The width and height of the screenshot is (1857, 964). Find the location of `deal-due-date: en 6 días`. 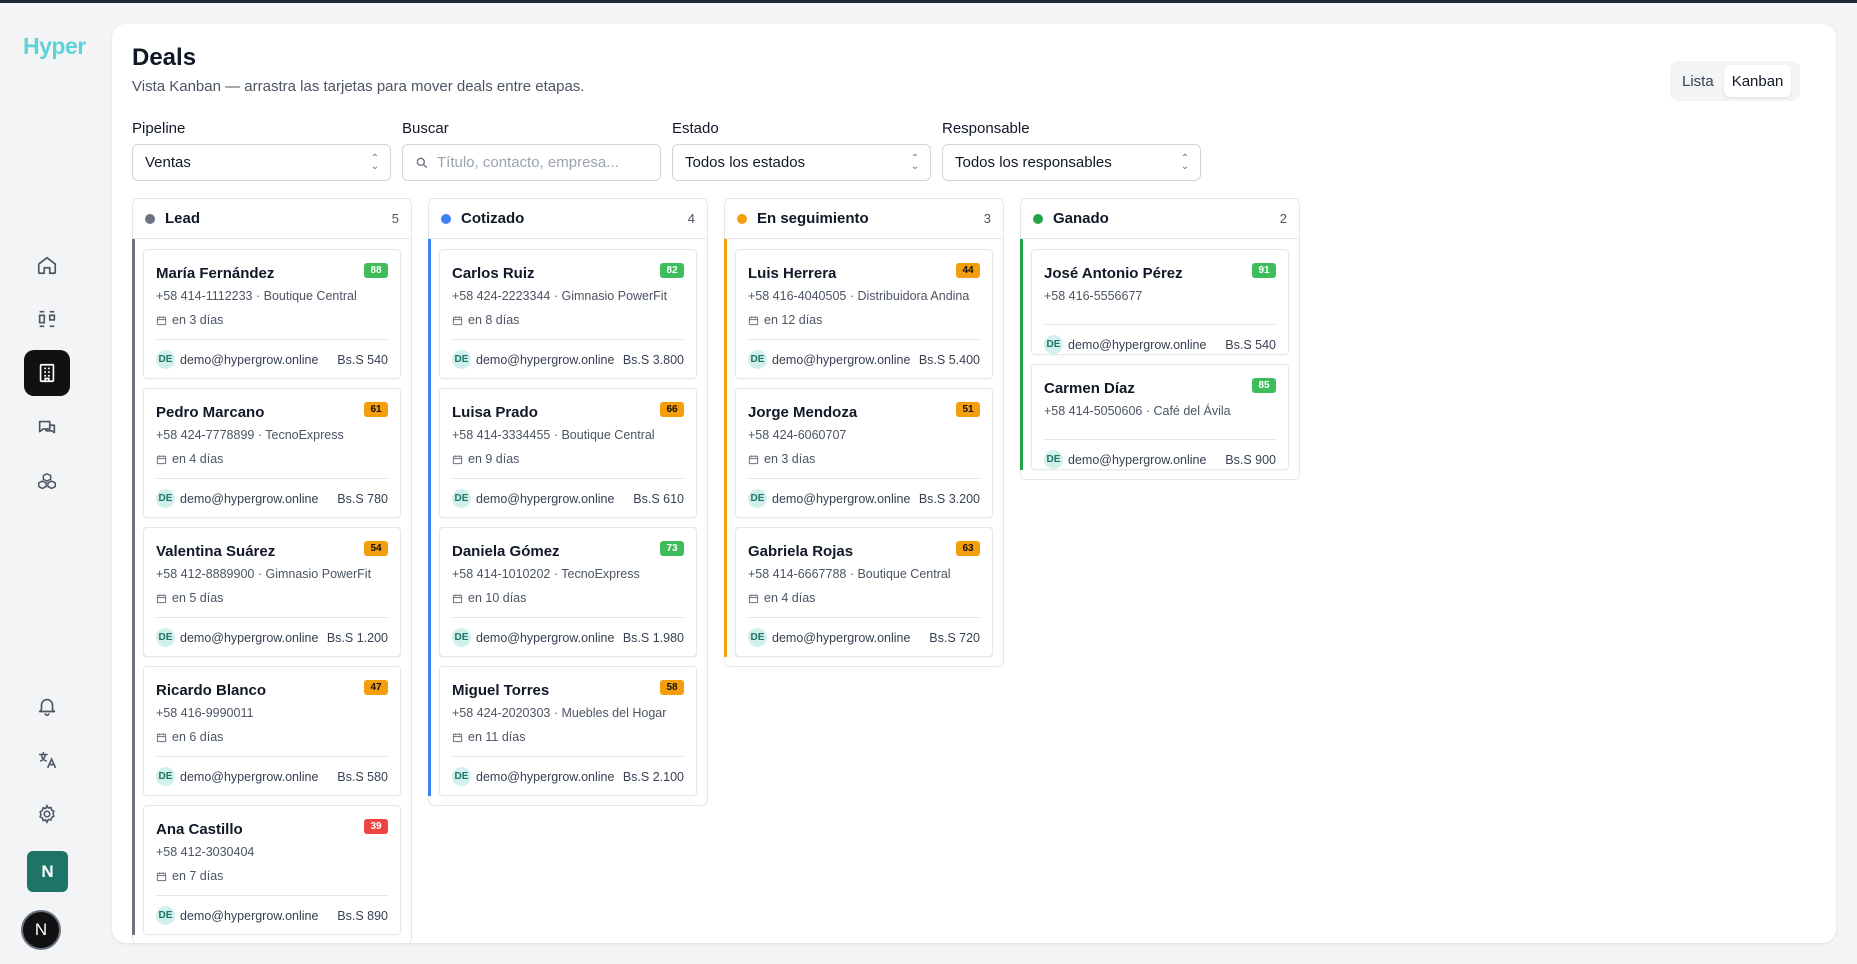

deal-due-date: en 6 días is located at coordinates (189, 737).